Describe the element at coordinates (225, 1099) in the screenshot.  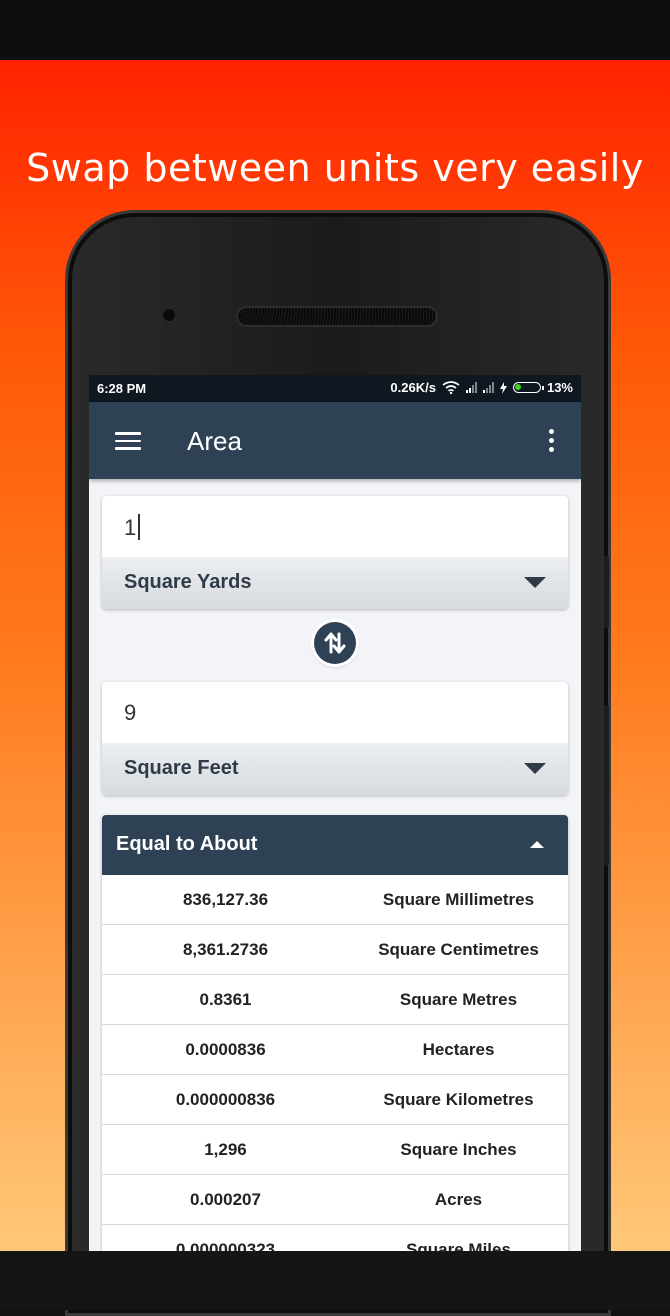
I see `result-value: 0.000000836` at that location.